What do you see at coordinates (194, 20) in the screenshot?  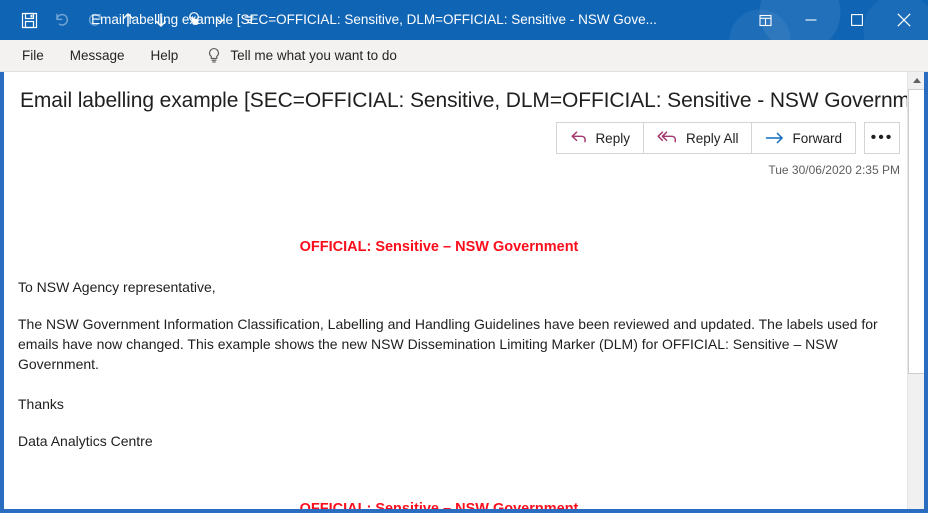 I see `touch-mode-icon` at bounding box center [194, 20].